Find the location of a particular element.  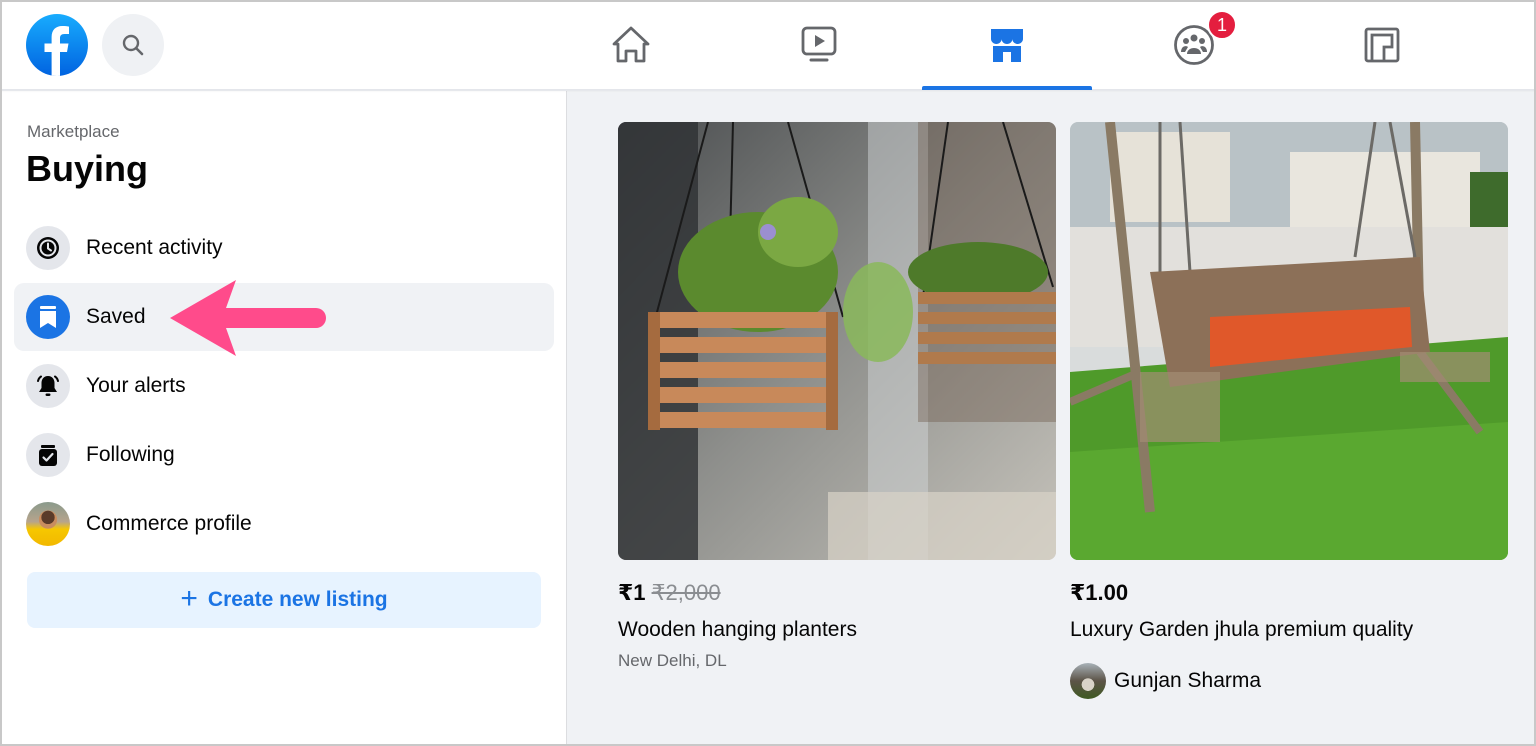

sidebar-item-following: Following is located at coordinates (284, 455).